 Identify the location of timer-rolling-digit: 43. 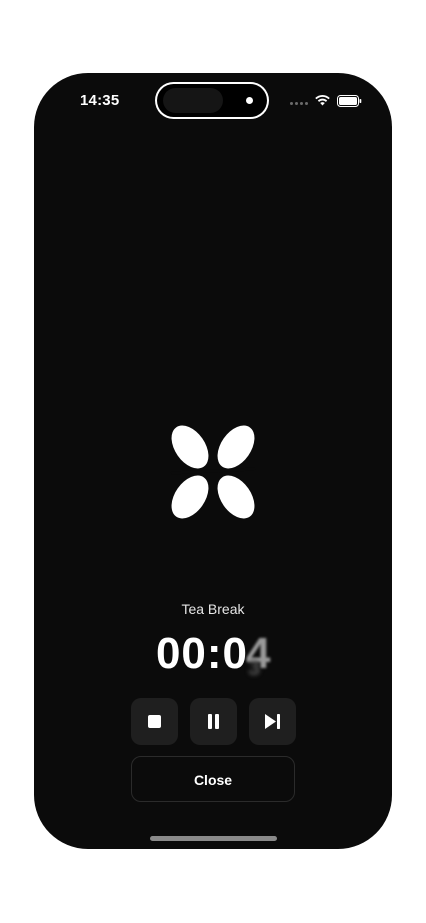
(258, 657).